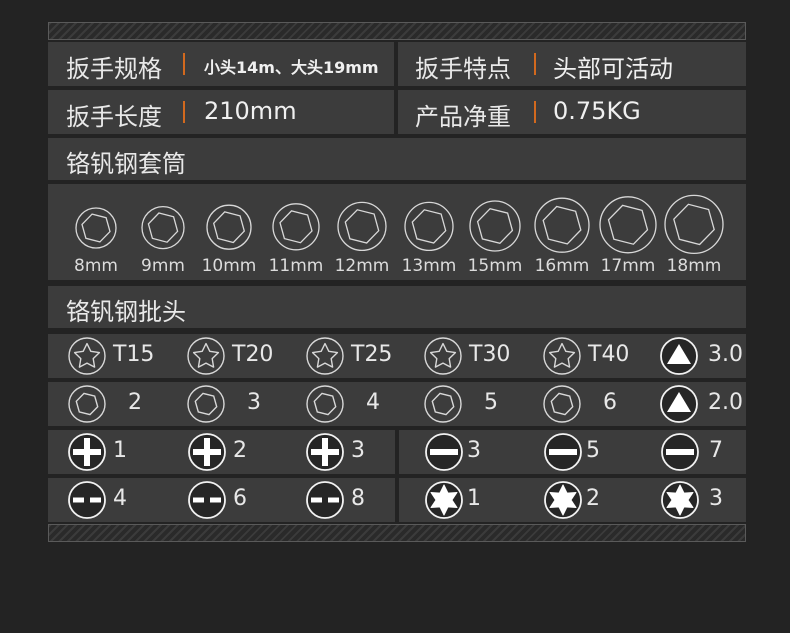 This screenshot has height=633, width=790. What do you see at coordinates (134, 354) in the screenshot?
I see `bit-size-label: T15` at bounding box center [134, 354].